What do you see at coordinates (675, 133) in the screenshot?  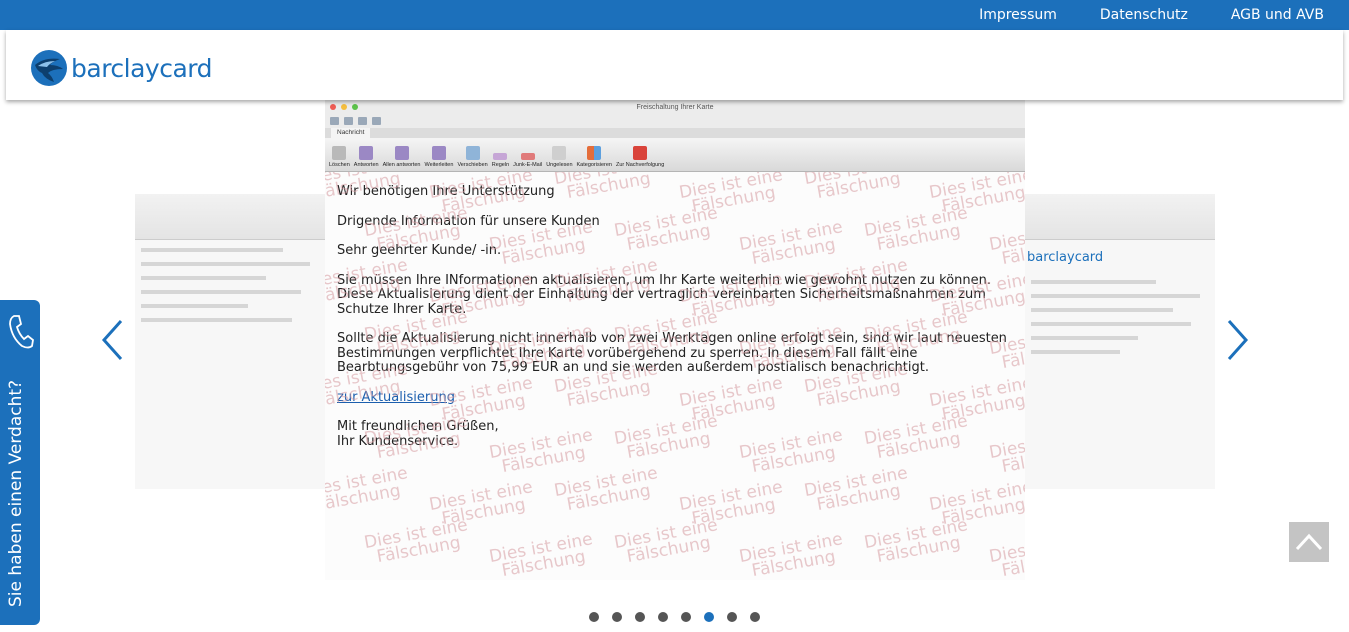 I see `mail-tabs: Nachricht` at bounding box center [675, 133].